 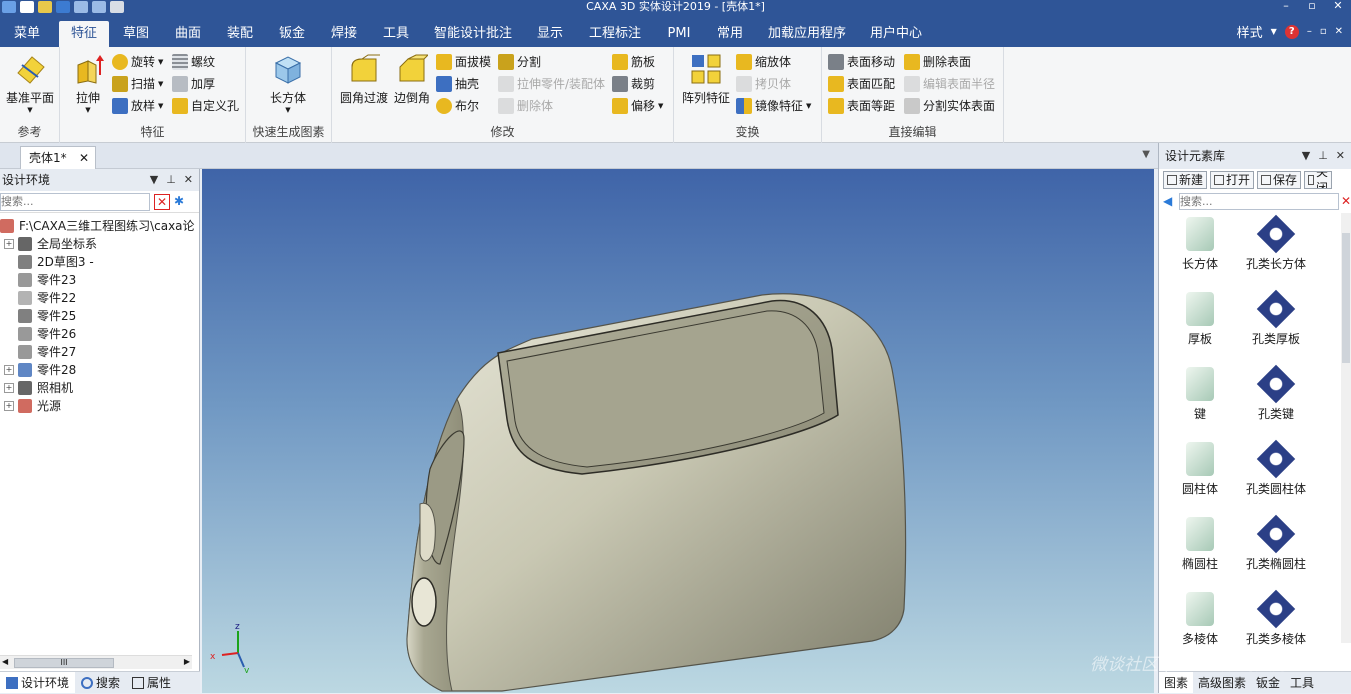 I want to click on copy-body-button: 拷贝体, so click(x=763, y=84).